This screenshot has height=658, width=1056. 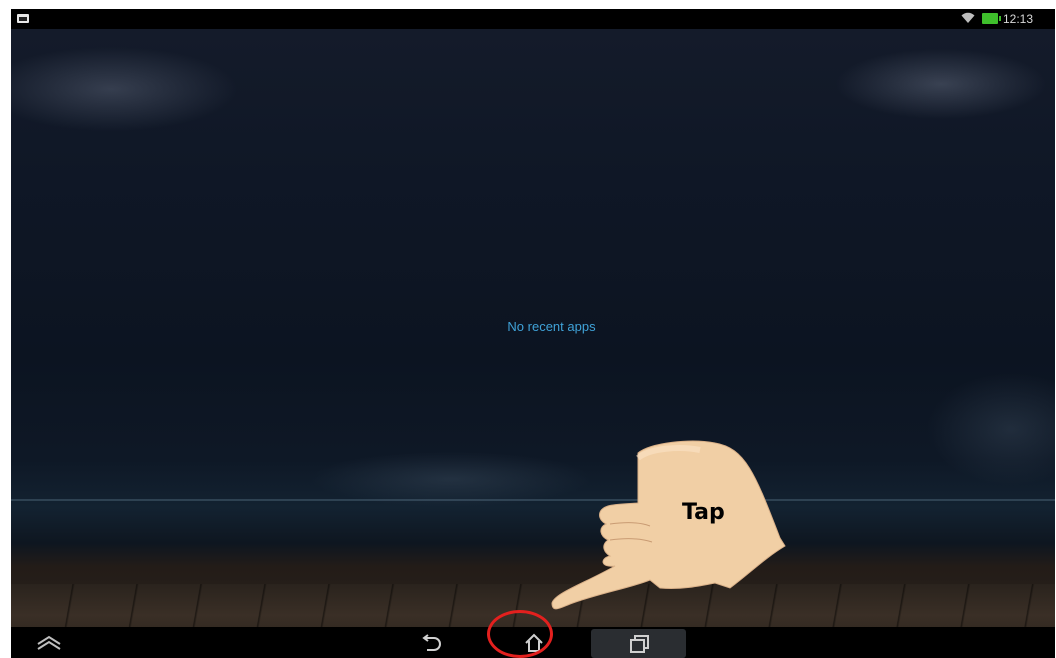 I want to click on back-button, so click(x=431, y=642).